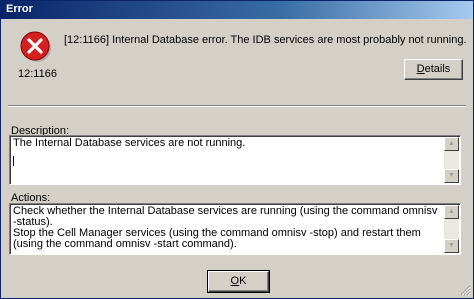 This screenshot has height=299, width=474. Describe the element at coordinates (13, 161) in the screenshot. I see `text-caret` at that location.